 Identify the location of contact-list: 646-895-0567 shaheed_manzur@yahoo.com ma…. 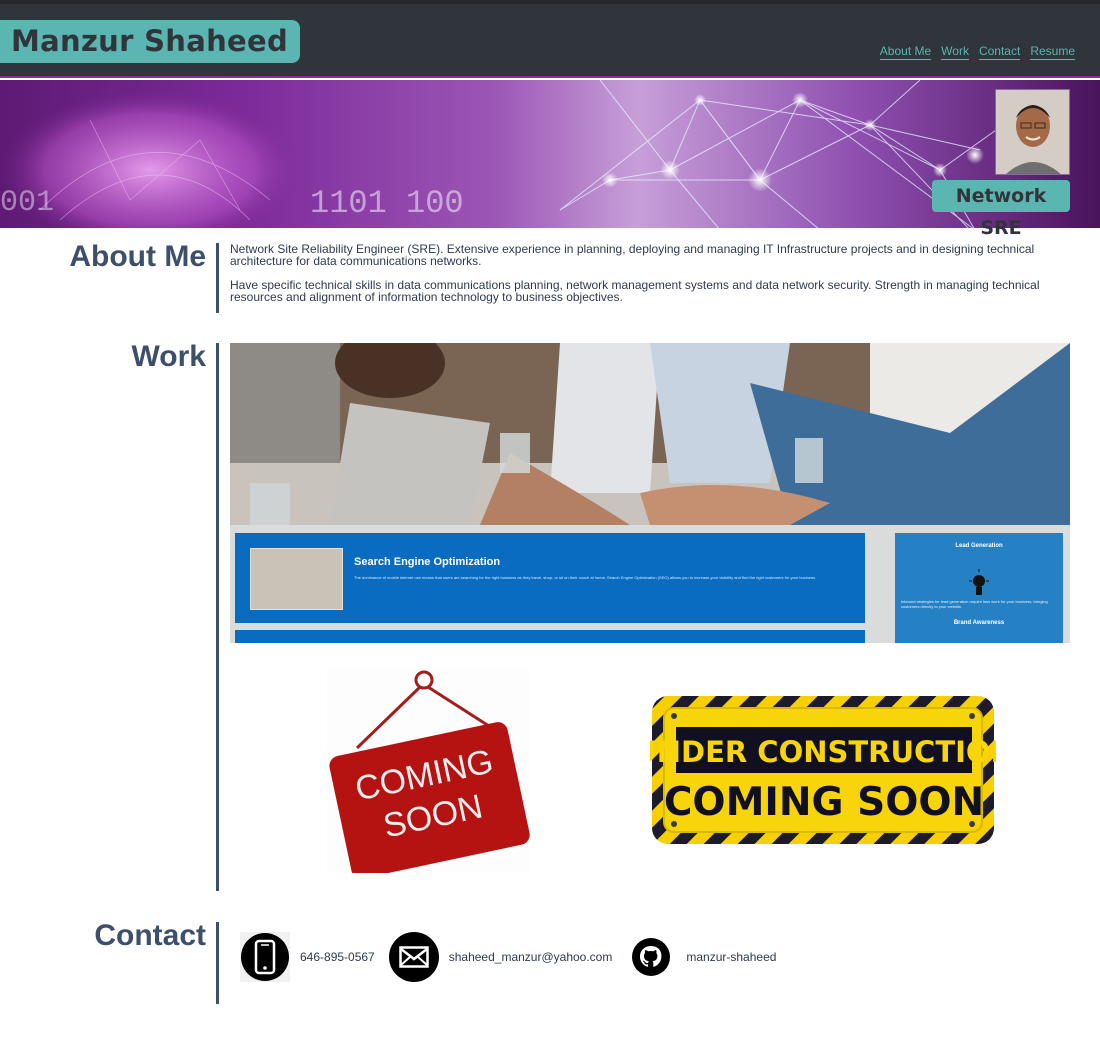
(515, 957).